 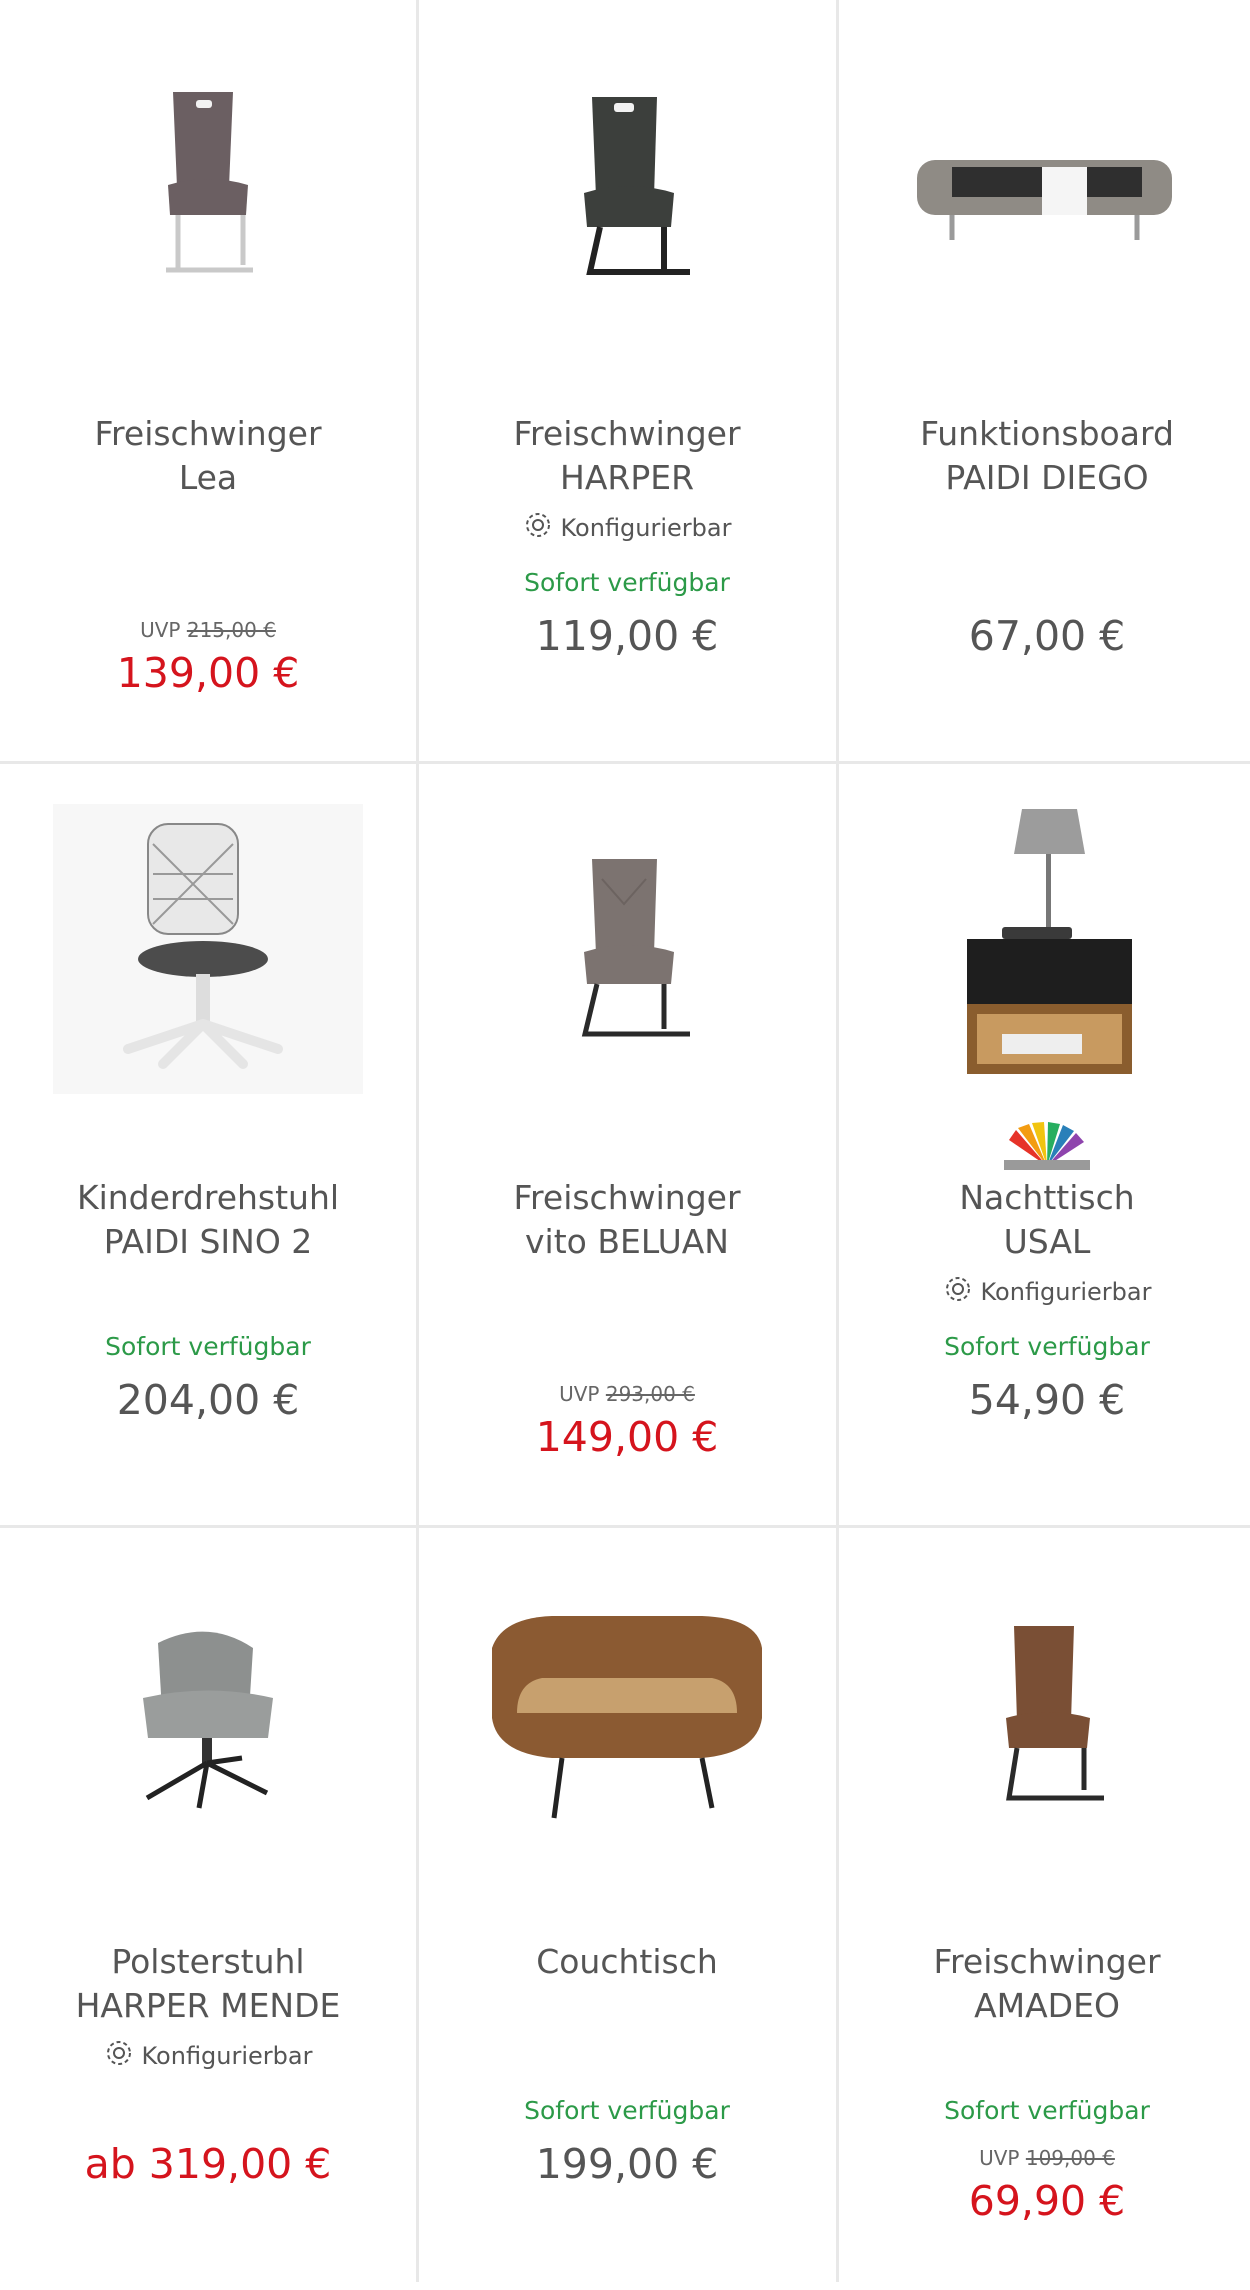 I want to click on product-card: Couchtisch Sofort verfügbar 199,00 €, so click(x=627, y=1909).